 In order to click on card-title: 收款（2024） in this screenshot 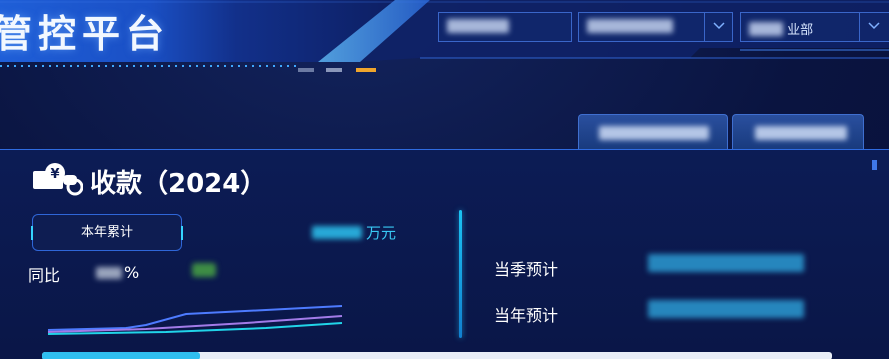, I will do `click(178, 184)`.